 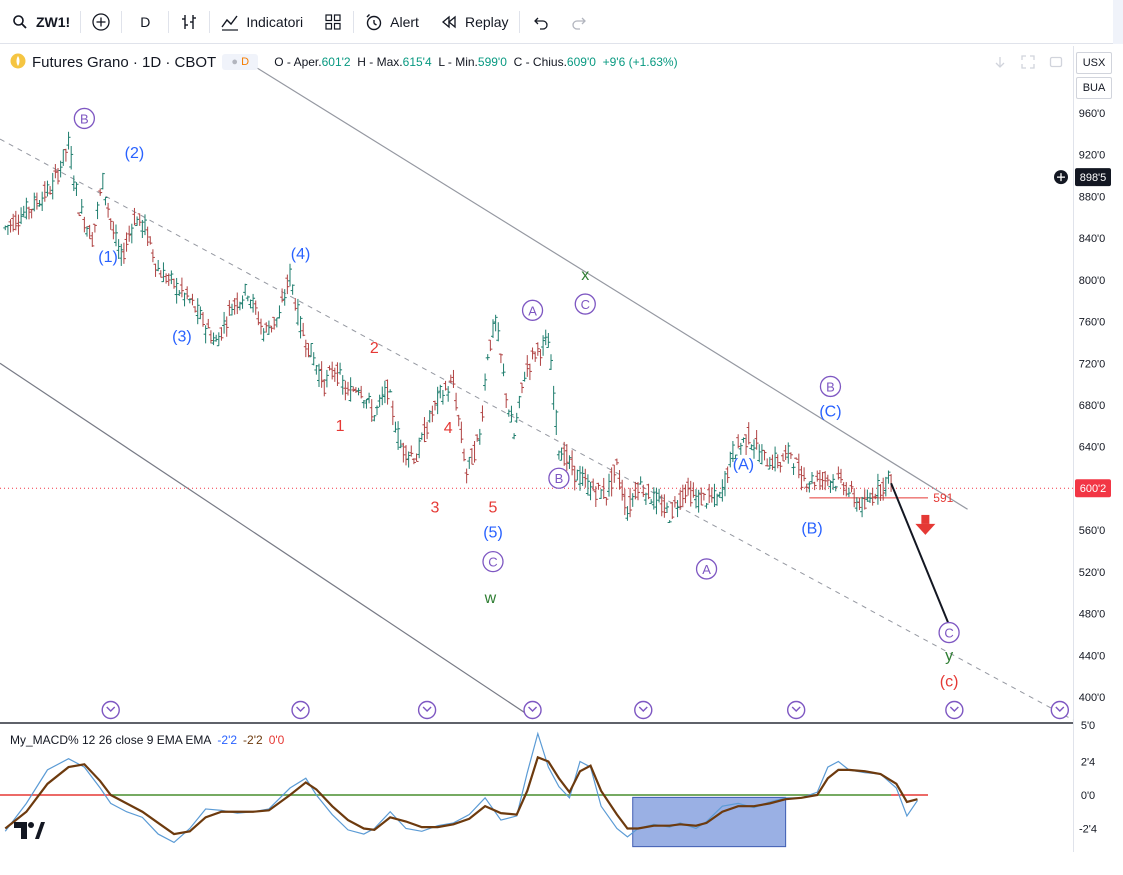 I want to click on indicators-button: Indicatori, so click(x=261, y=22).